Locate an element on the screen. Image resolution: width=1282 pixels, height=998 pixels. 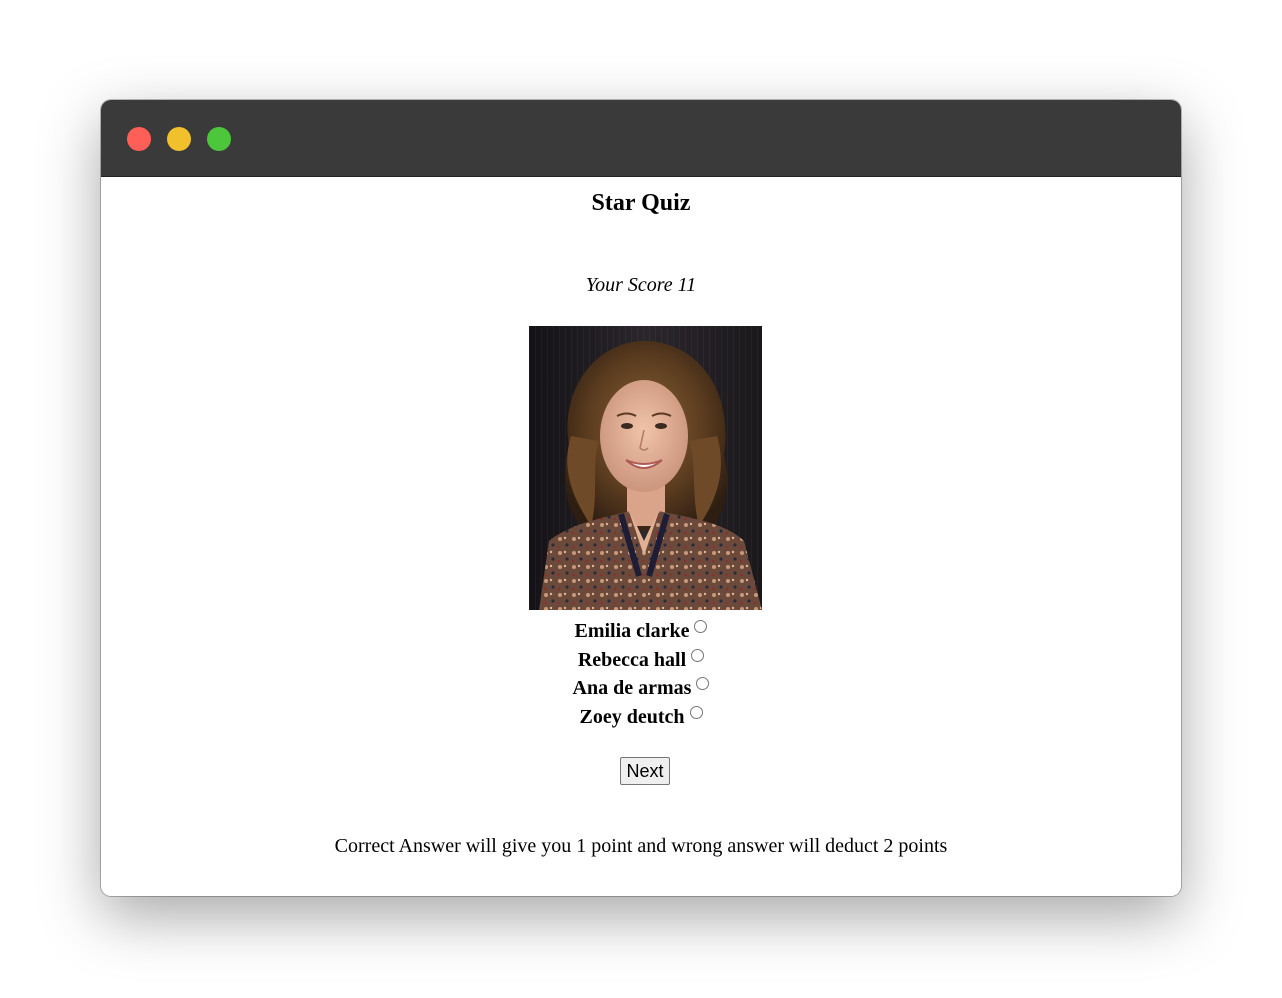
celebrity-photo is located at coordinates (645, 468).